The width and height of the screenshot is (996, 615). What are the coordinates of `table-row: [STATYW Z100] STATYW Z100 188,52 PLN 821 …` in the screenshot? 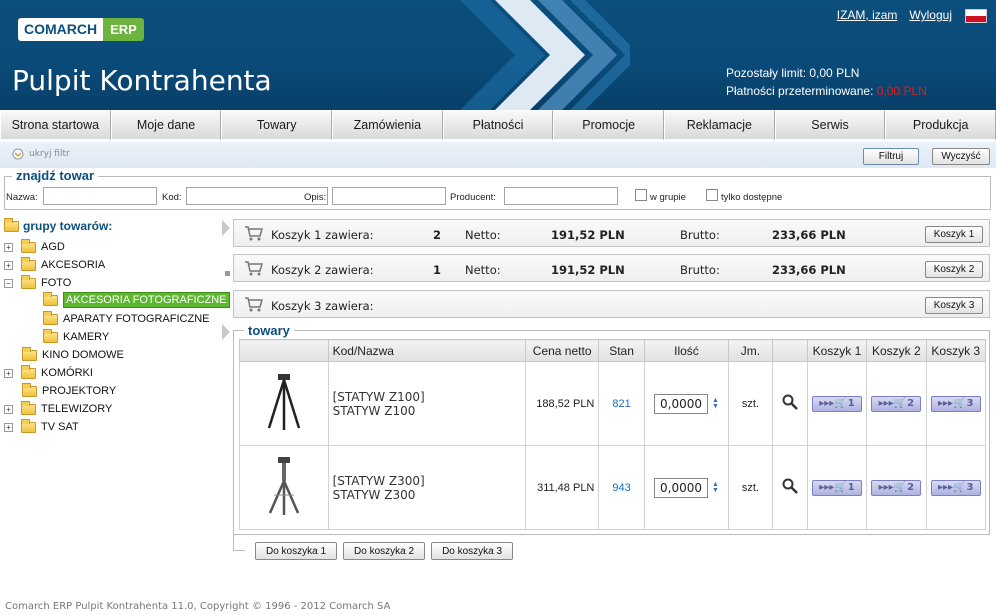 It's located at (613, 403).